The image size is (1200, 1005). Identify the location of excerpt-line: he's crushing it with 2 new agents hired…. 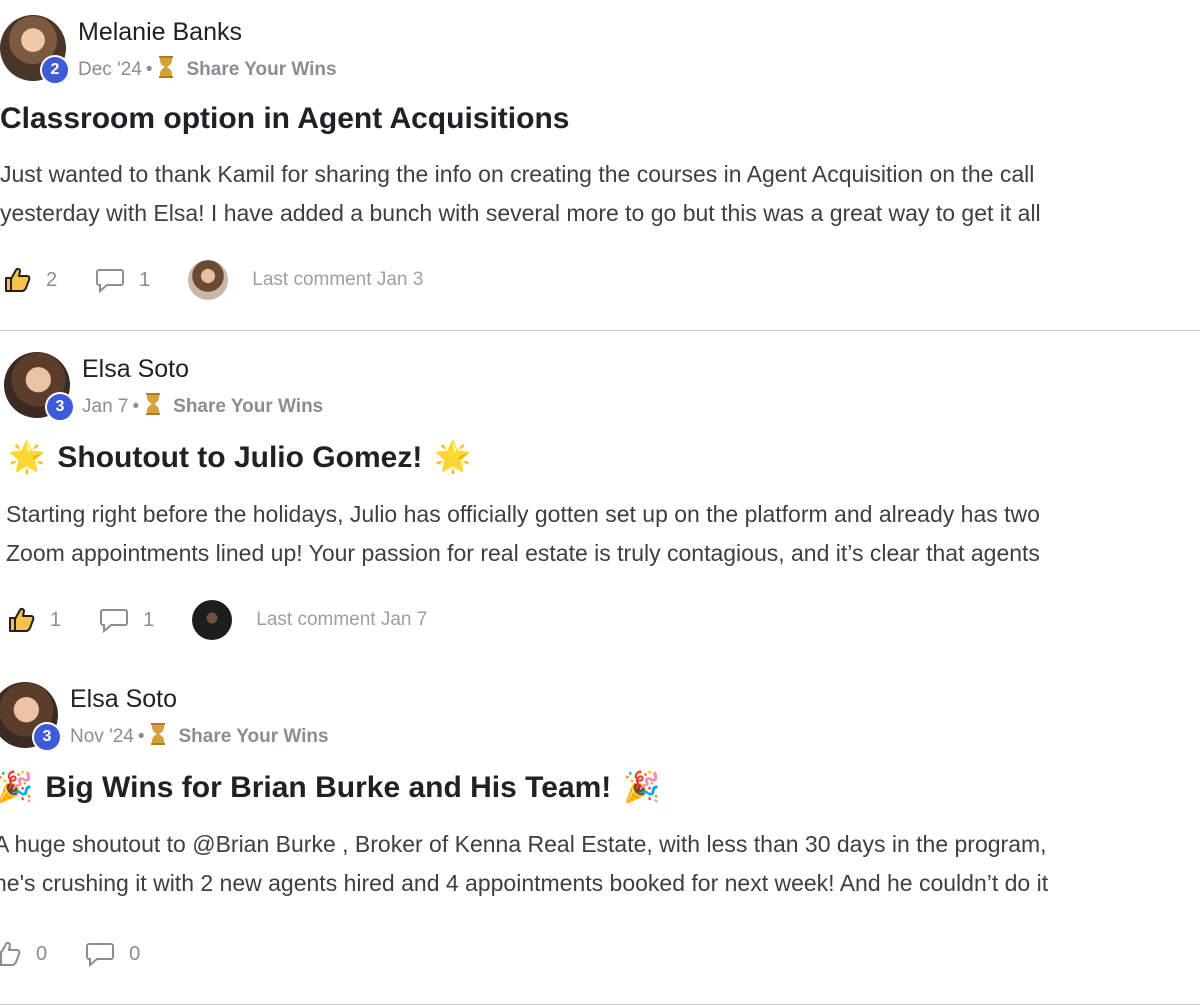
(524, 883).